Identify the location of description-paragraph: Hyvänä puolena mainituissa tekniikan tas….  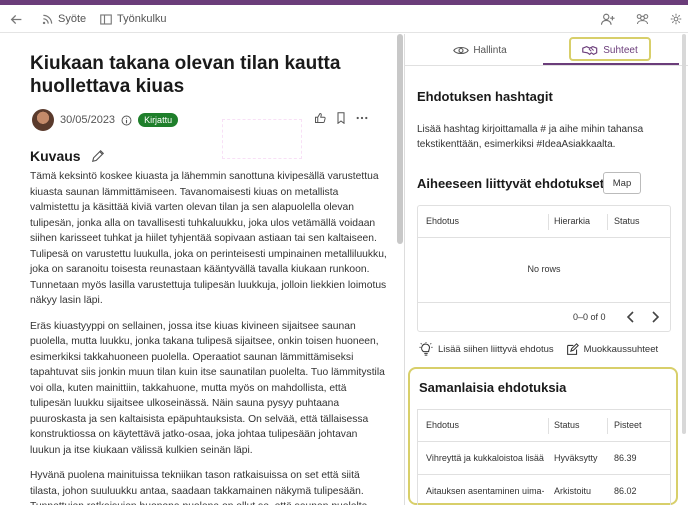
(198, 487).